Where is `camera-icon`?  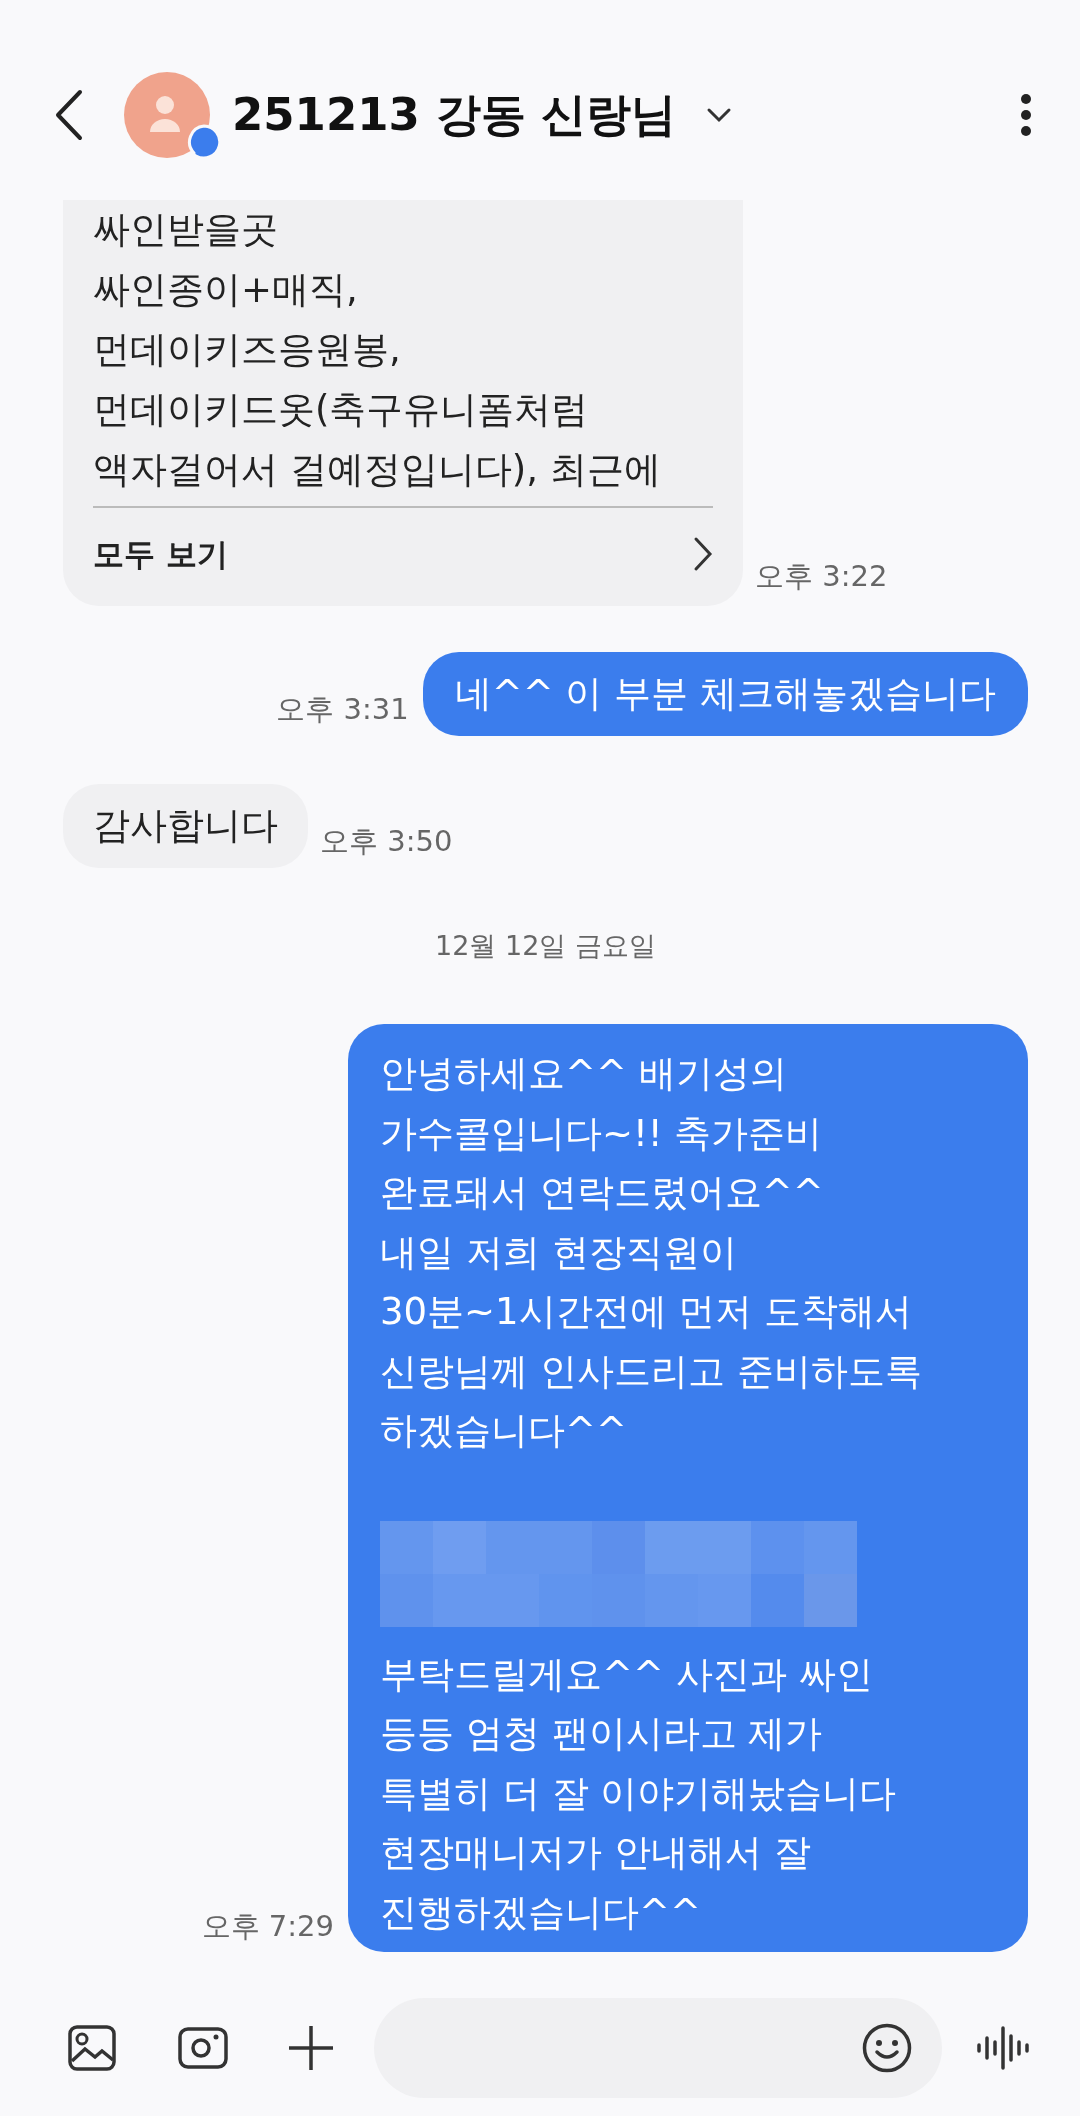 camera-icon is located at coordinates (203, 2048).